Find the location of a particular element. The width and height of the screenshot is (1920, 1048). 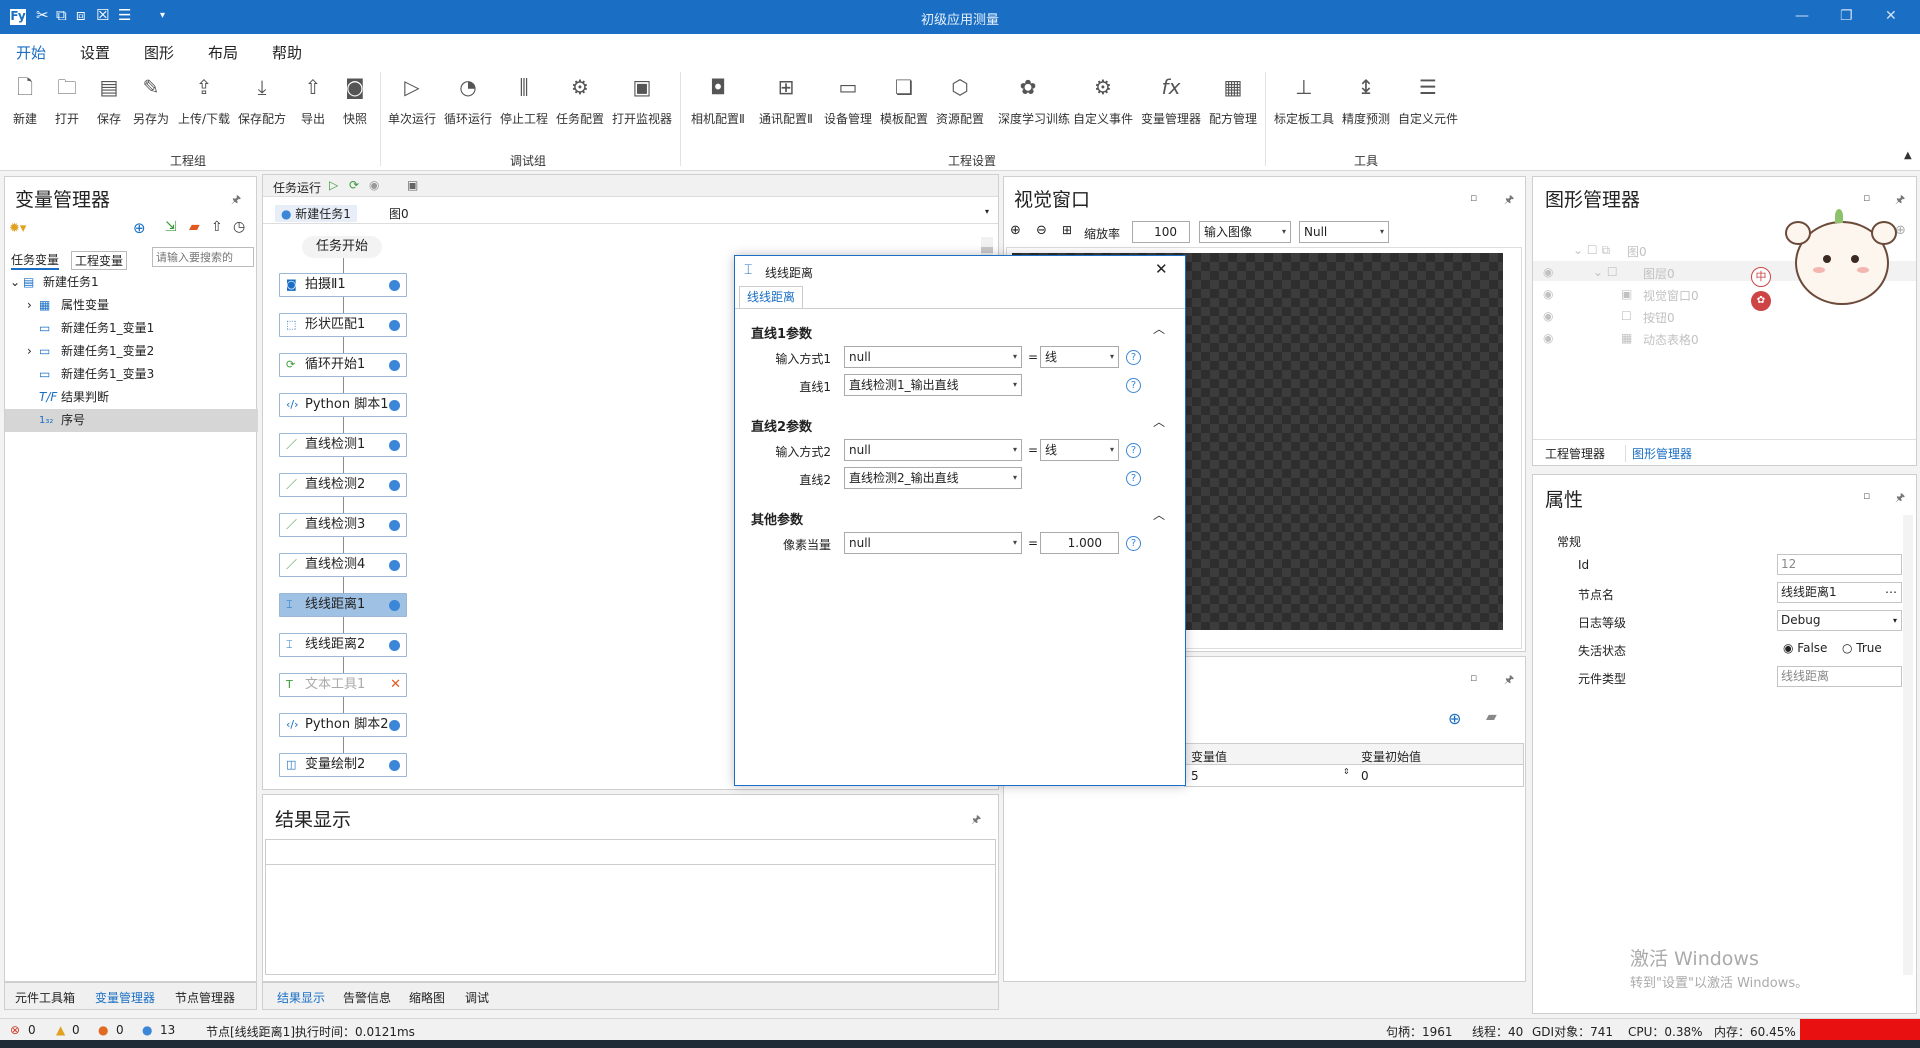

tree-item-var1: ▭ 新建任务1_变量1 is located at coordinates (131, 328).